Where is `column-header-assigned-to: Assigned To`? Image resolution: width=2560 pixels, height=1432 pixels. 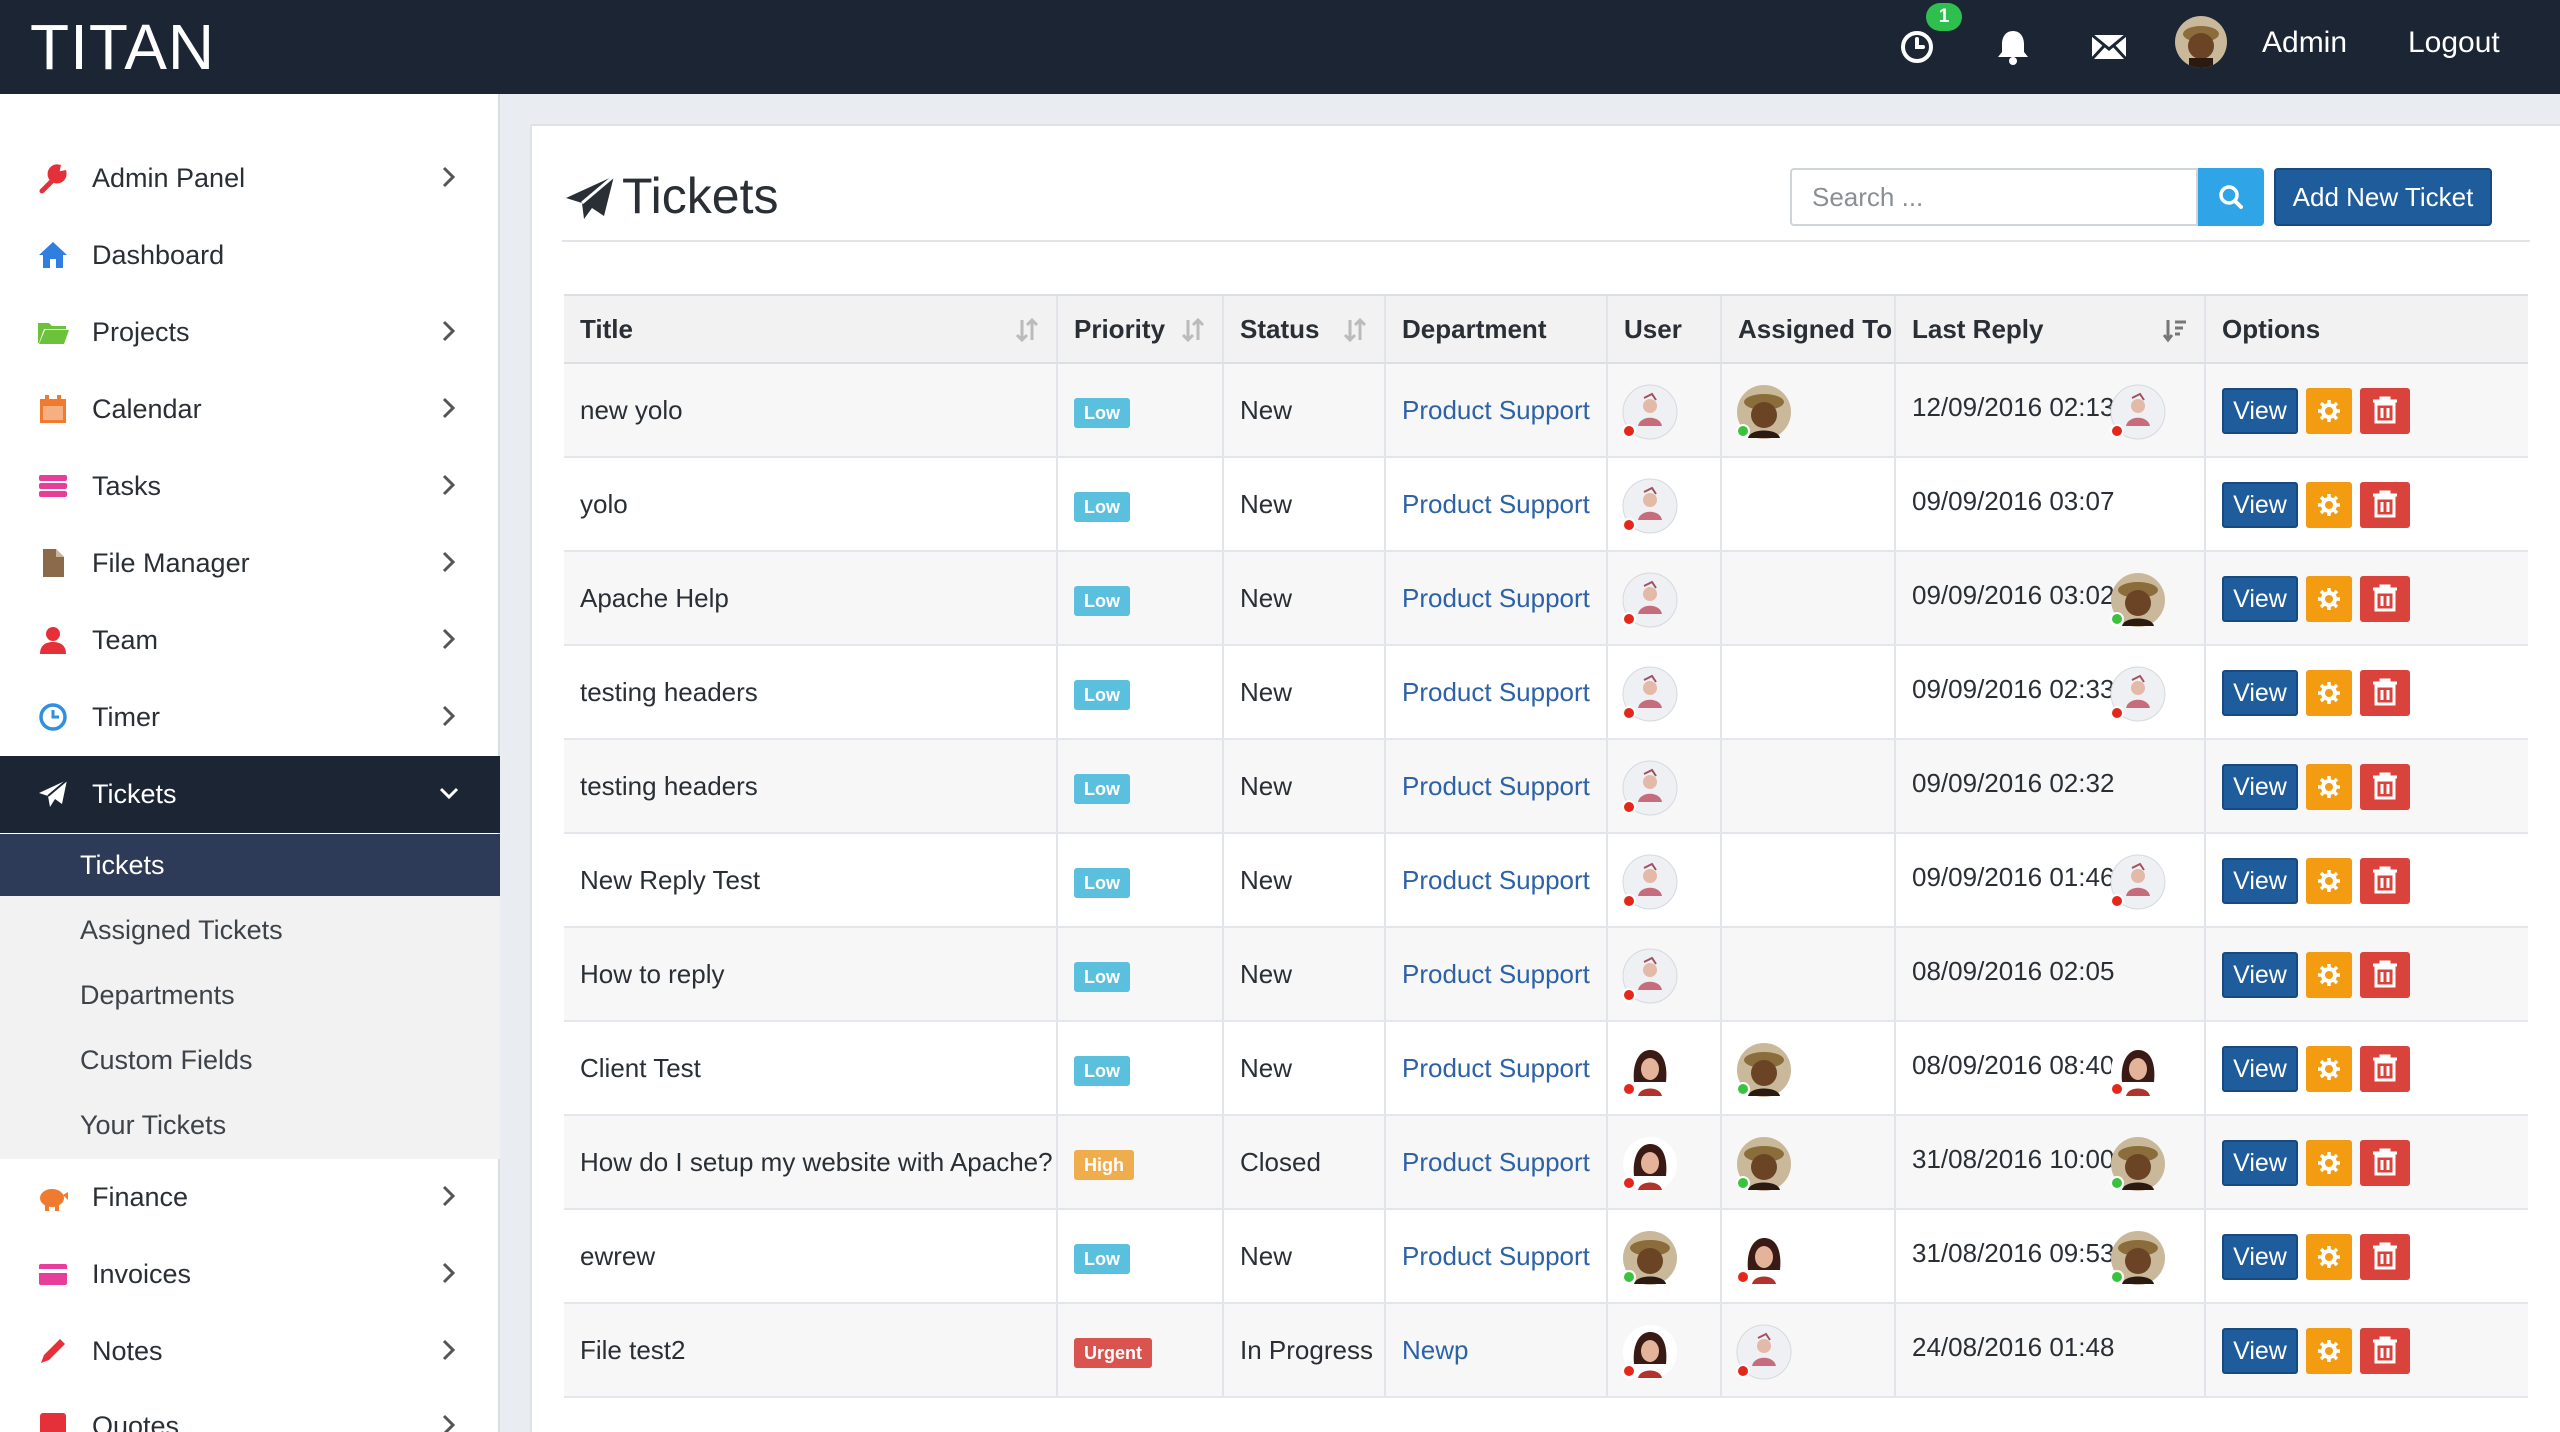 column-header-assigned-to: Assigned To is located at coordinates (1809, 329).